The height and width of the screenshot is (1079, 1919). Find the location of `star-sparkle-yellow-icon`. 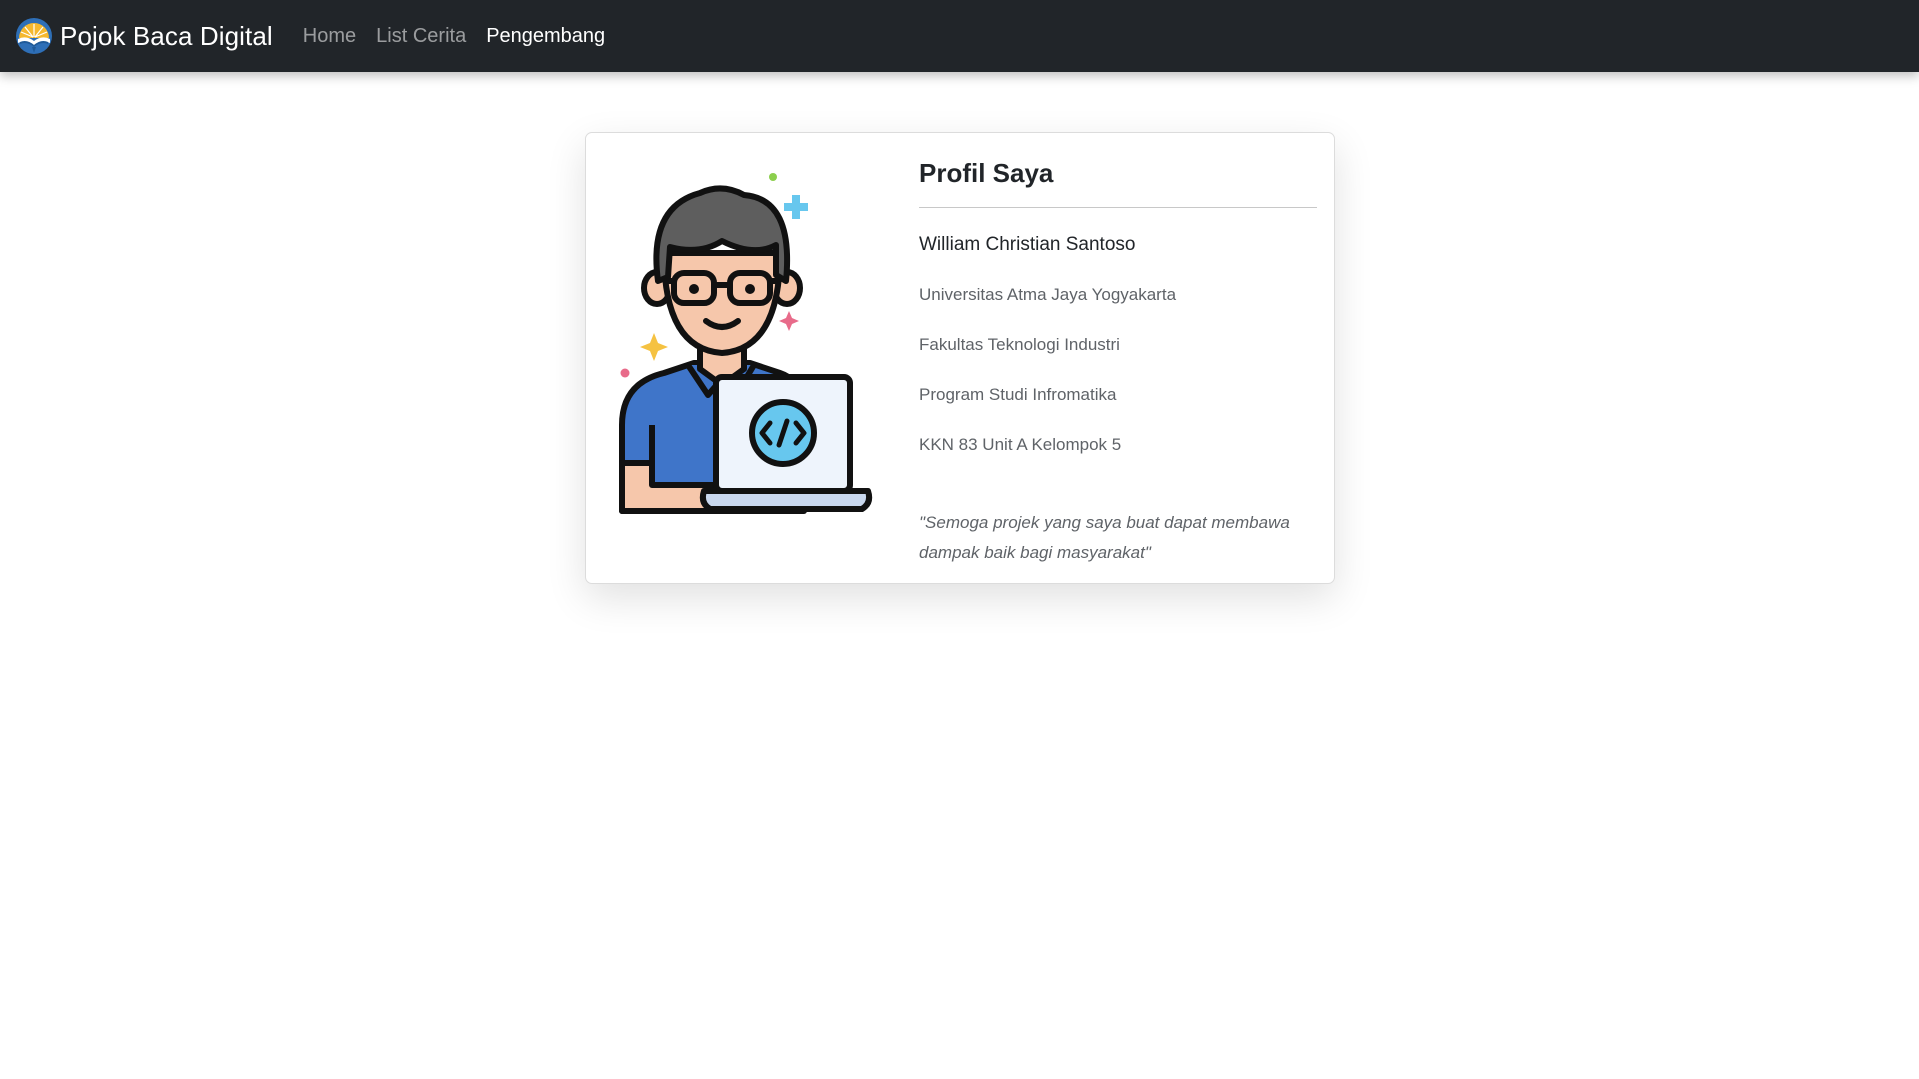

star-sparkle-yellow-icon is located at coordinates (654, 347).